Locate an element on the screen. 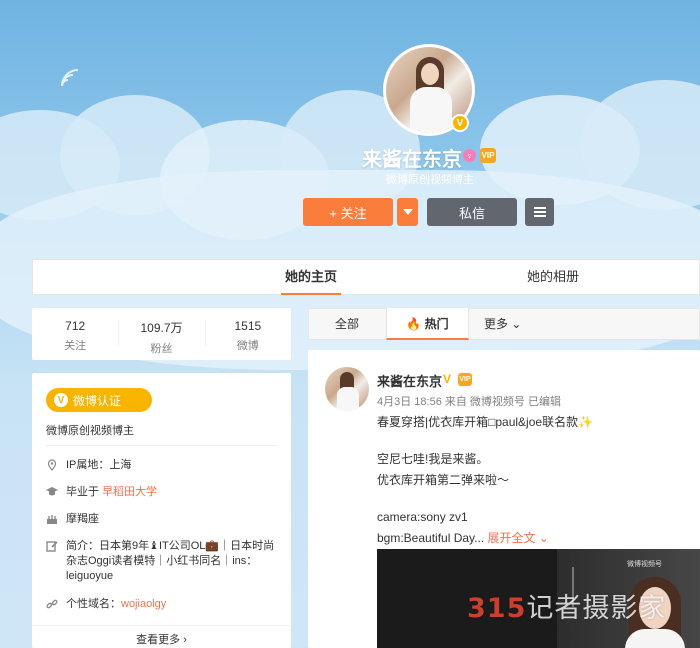 This screenshot has height=648, width=700. menu-icon is located at coordinates (539, 212).